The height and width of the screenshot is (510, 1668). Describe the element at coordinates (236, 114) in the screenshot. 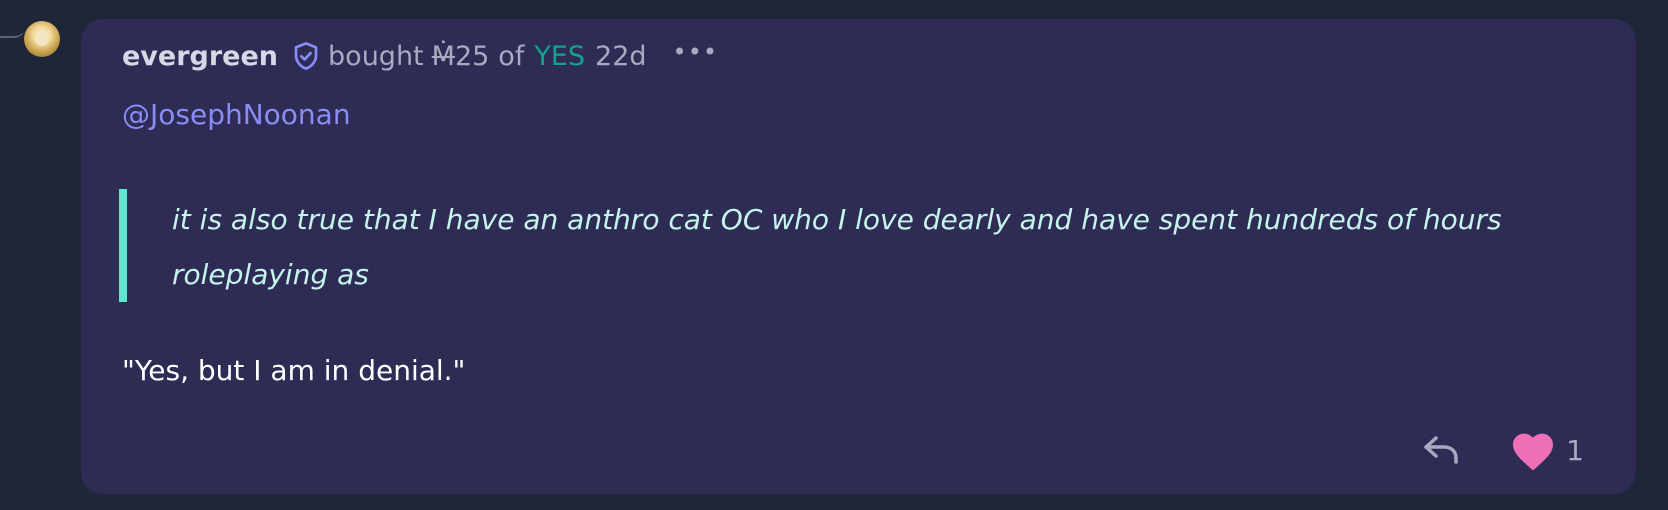

I see `user-mention-link: @JosephNoonan` at that location.